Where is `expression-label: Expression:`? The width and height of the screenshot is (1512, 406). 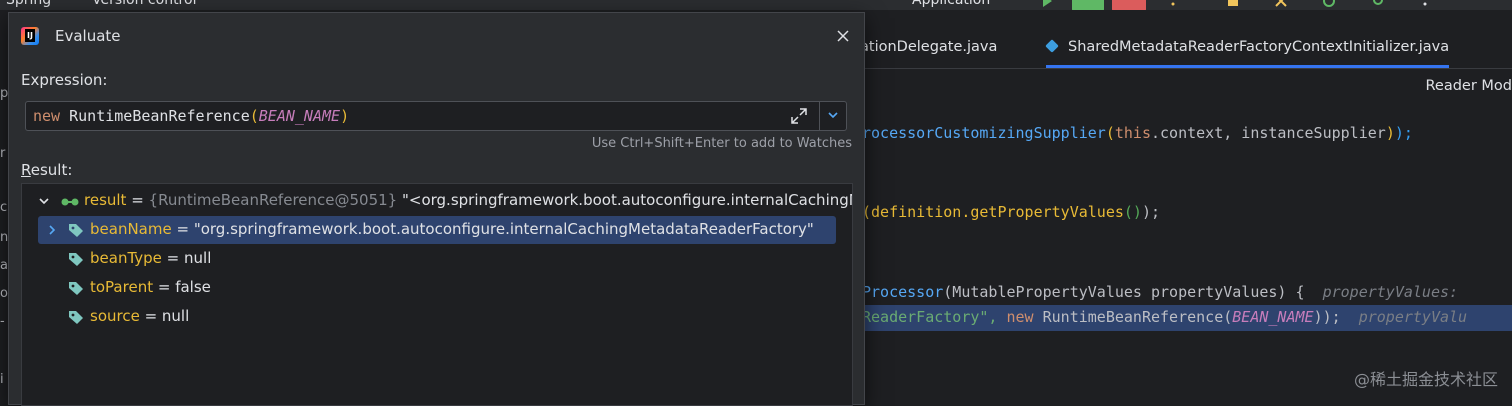 expression-label: Expression: is located at coordinates (64, 80).